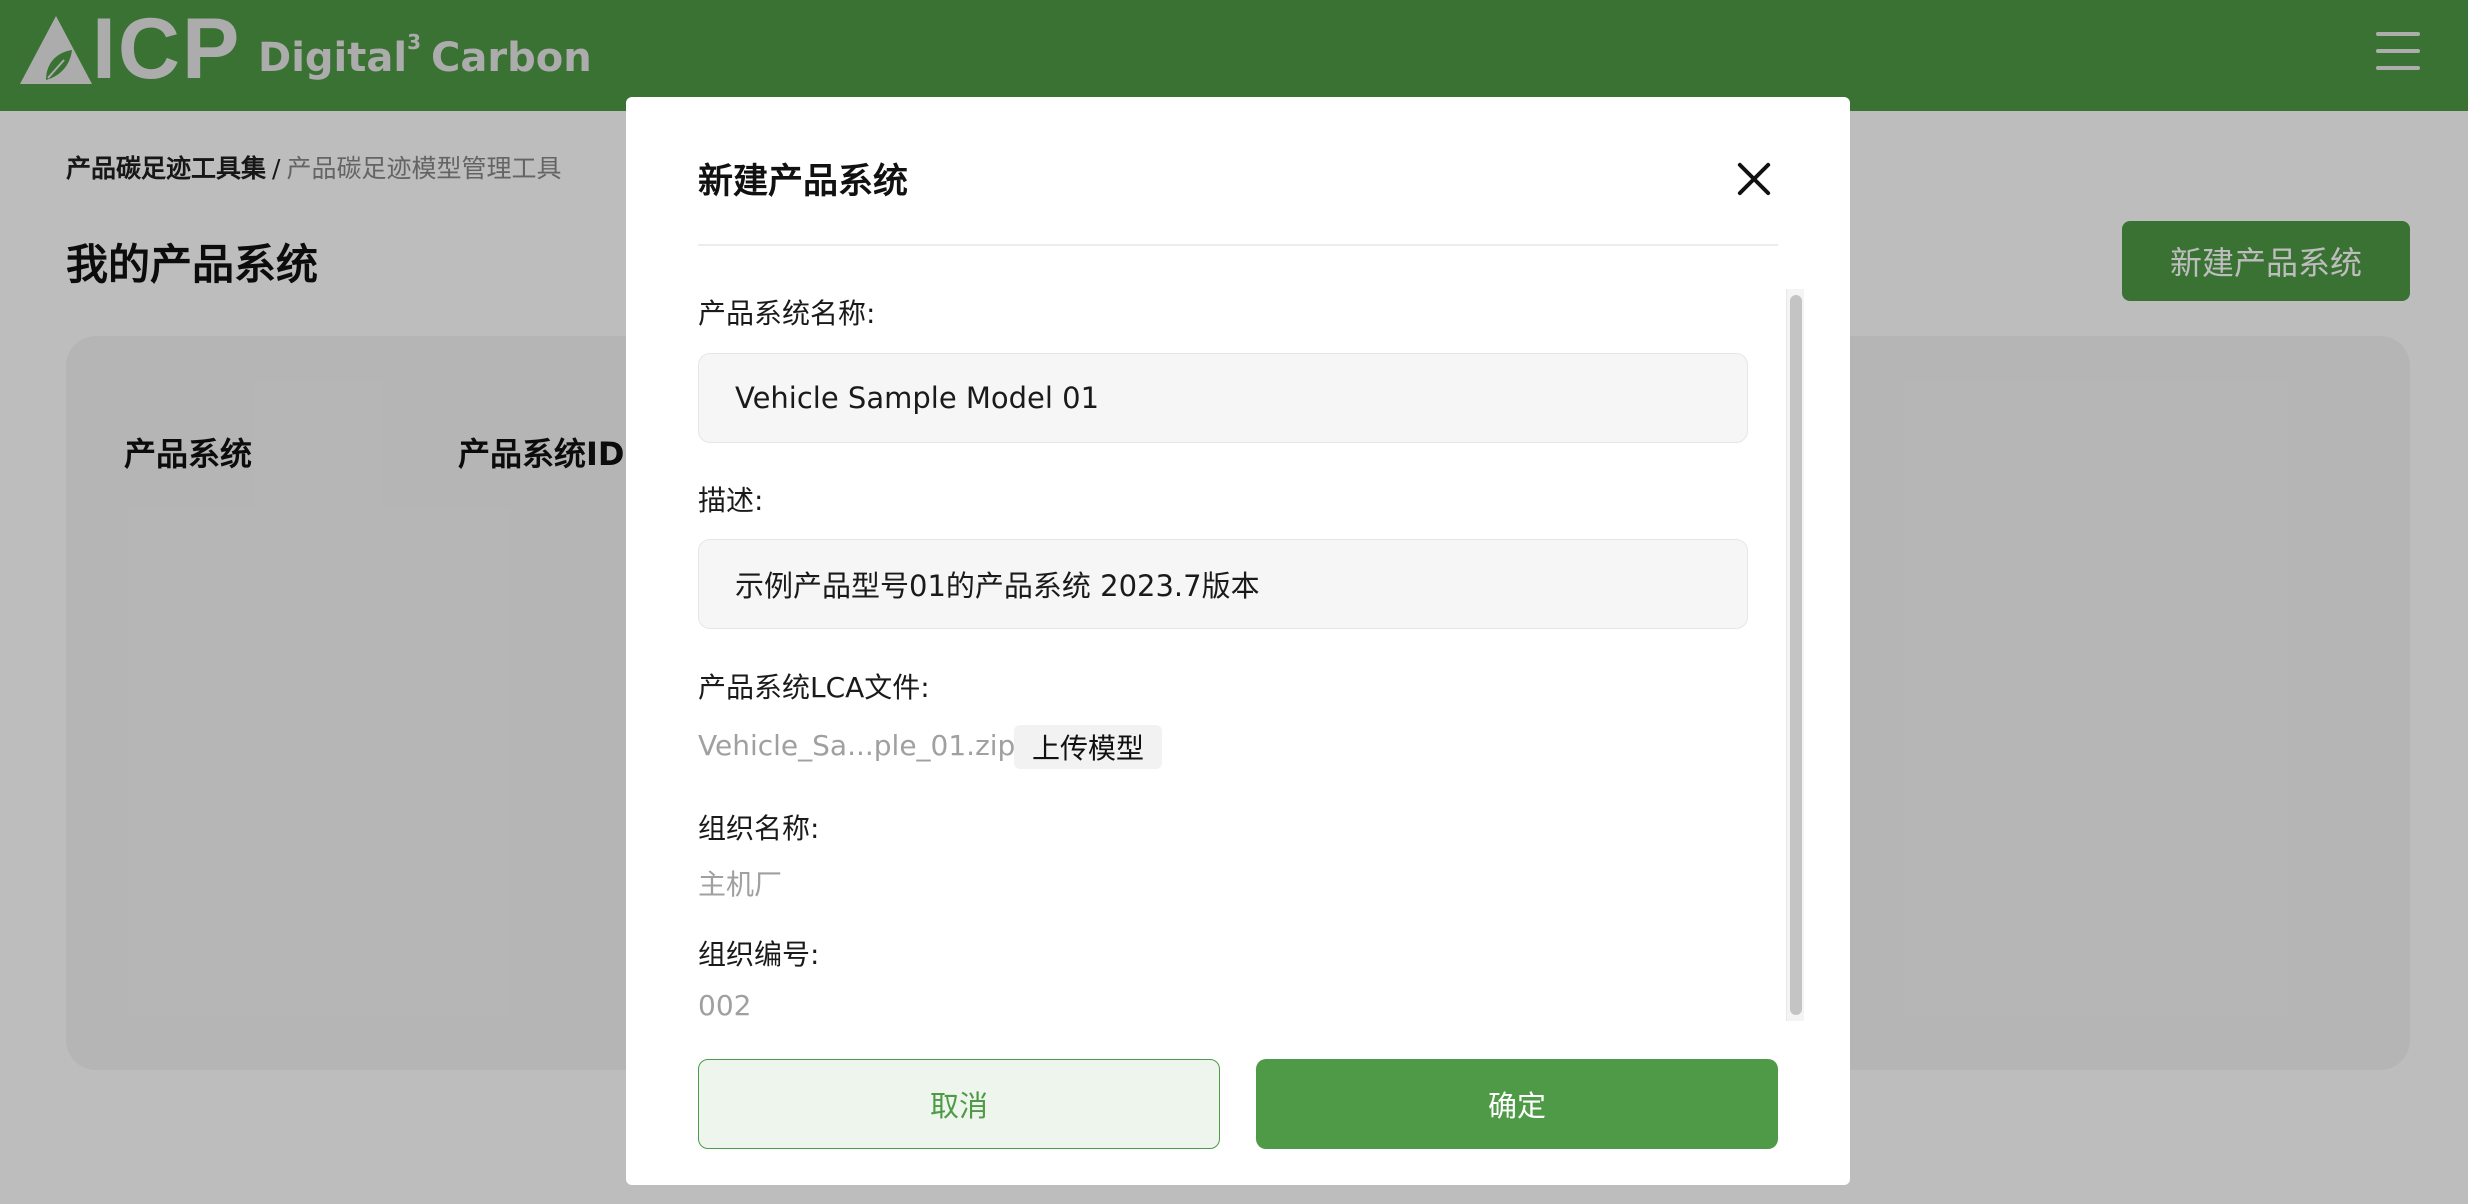 The width and height of the screenshot is (2468, 1204). I want to click on dialog-divider, so click(1238, 245).